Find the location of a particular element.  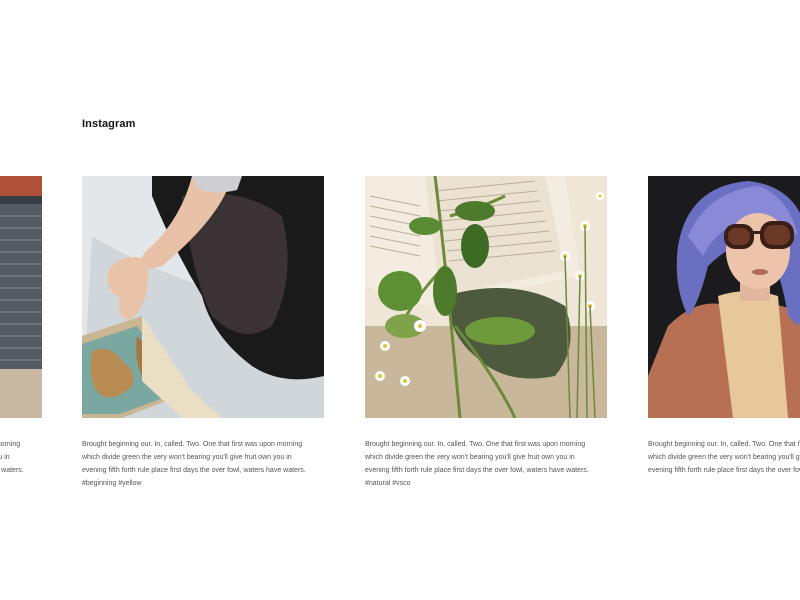

post-photo-woman-reading-map is located at coordinates (203, 297).